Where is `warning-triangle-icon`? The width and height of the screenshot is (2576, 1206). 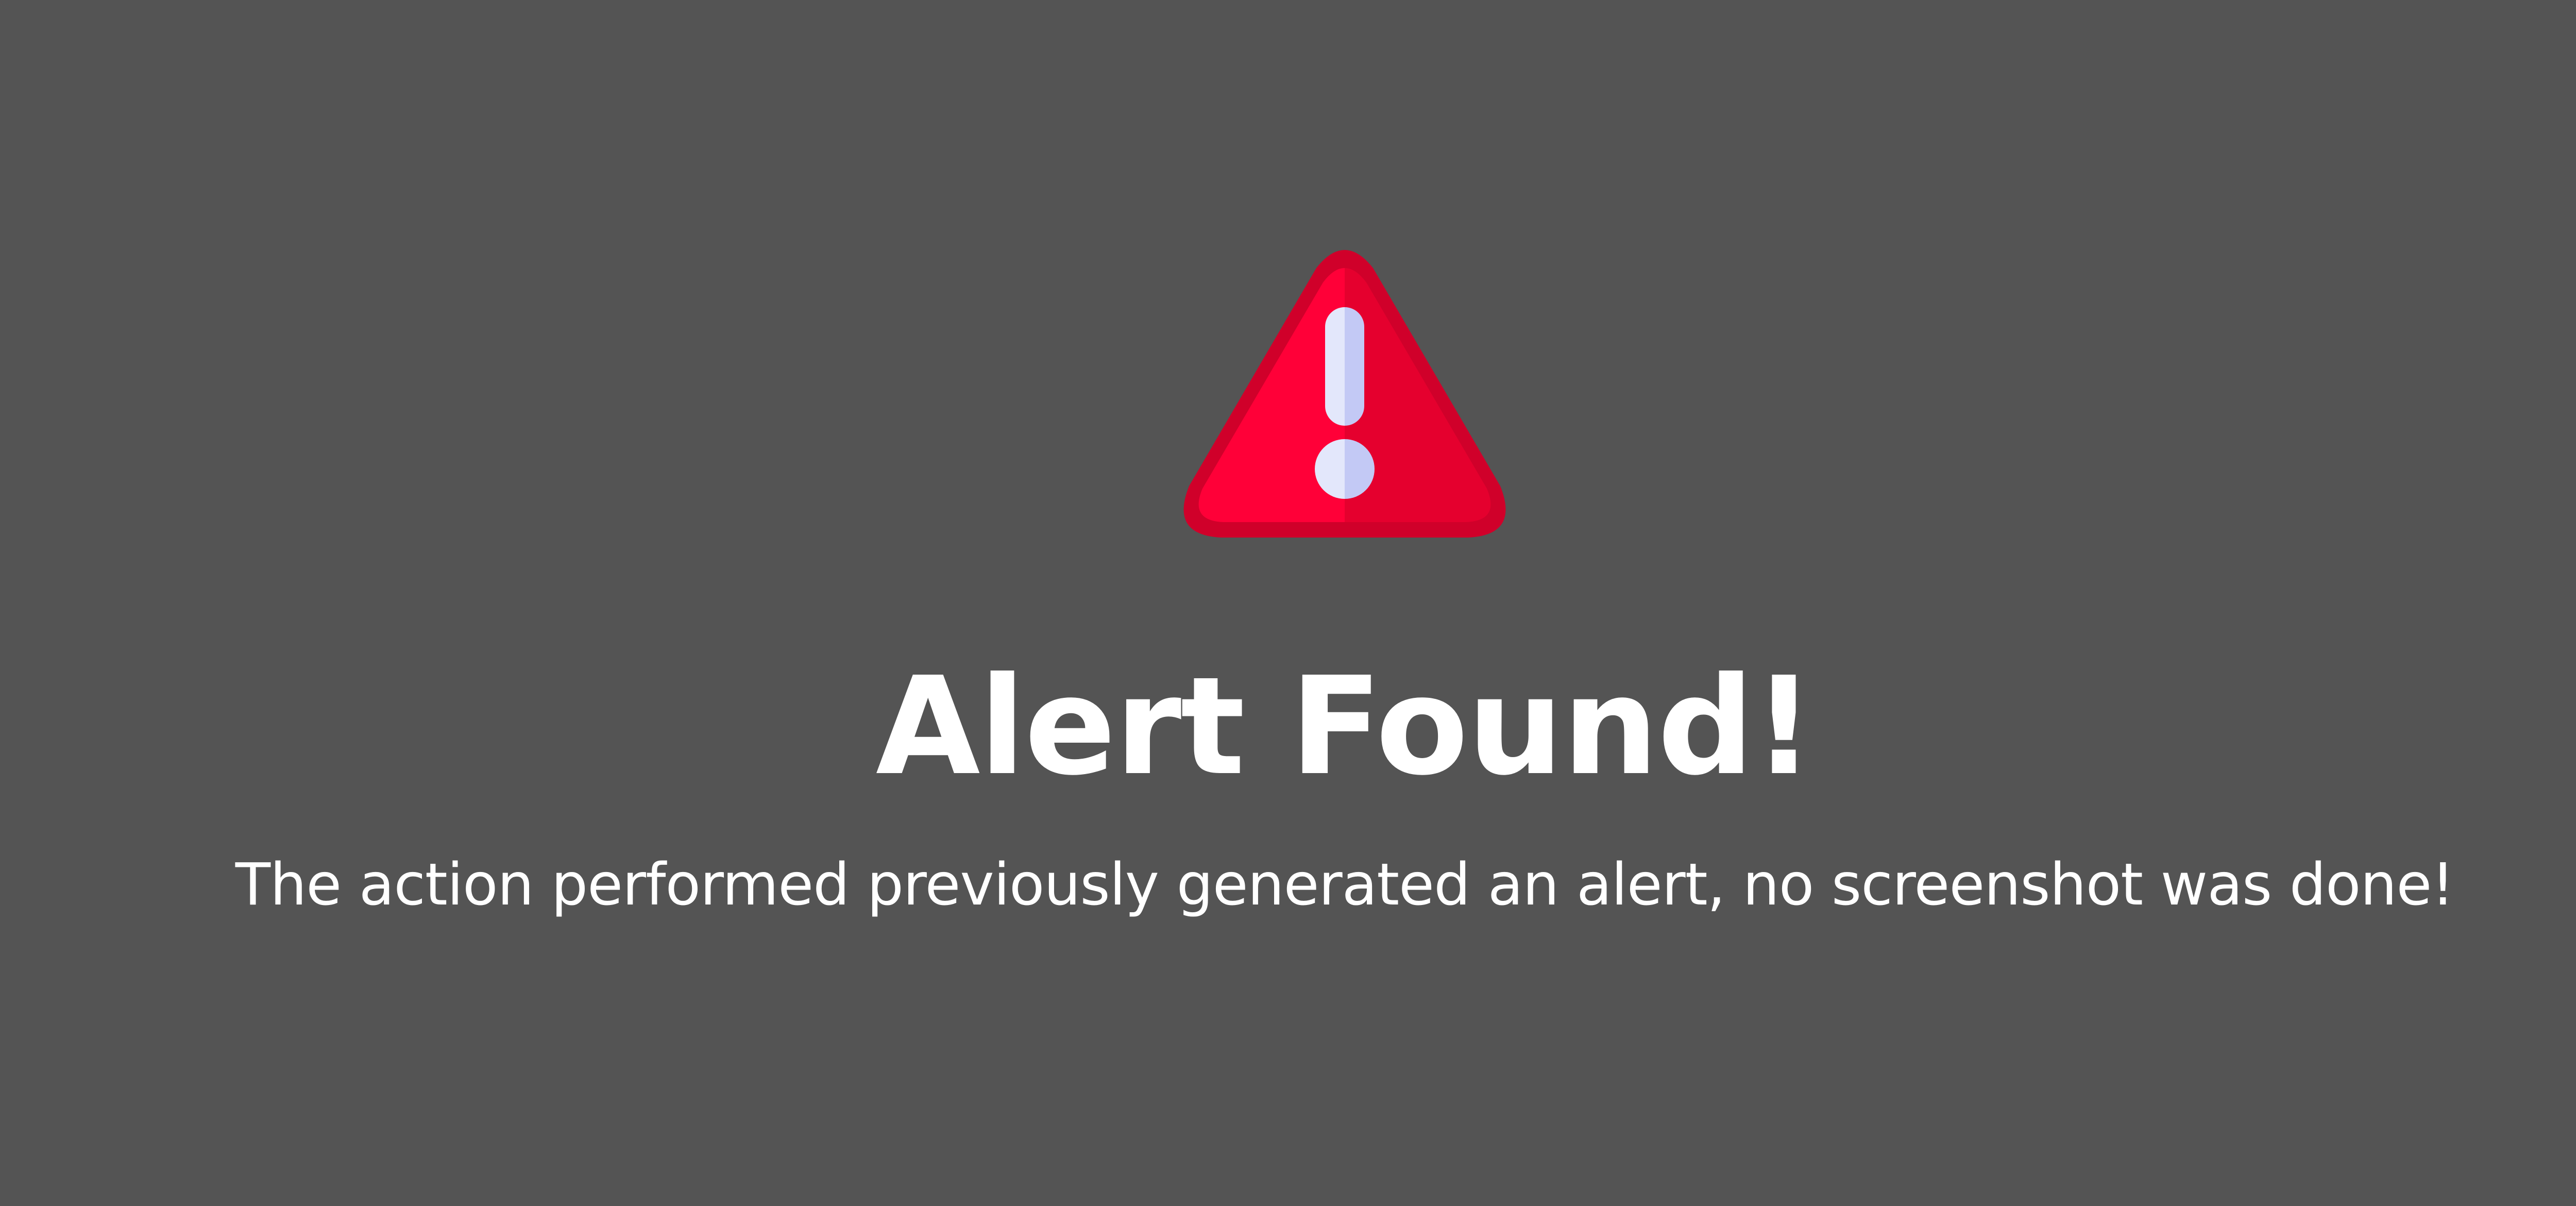 warning-triangle-icon is located at coordinates (1345, 393).